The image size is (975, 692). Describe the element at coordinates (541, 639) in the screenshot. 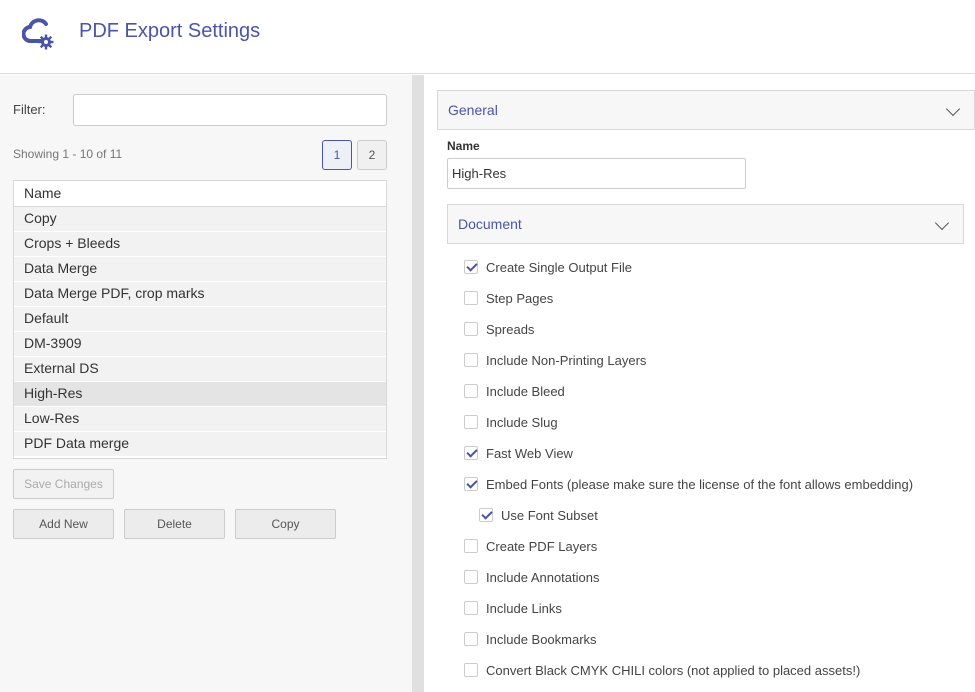

I see `option-label: Include Bookmarks` at that location.